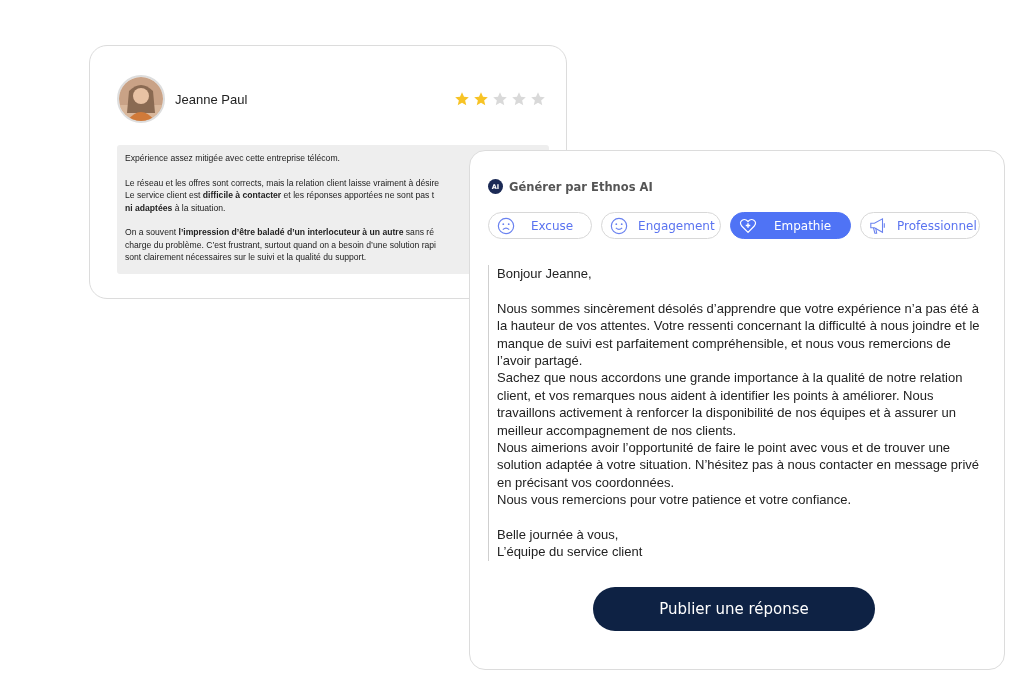  What do you see at coordinates (282, 182) in the screenshot?
I see `review-line: Le réseau et les offres sont corrects, mais la relation client laisse vraiment à désire` at bounding box center [282, 182].